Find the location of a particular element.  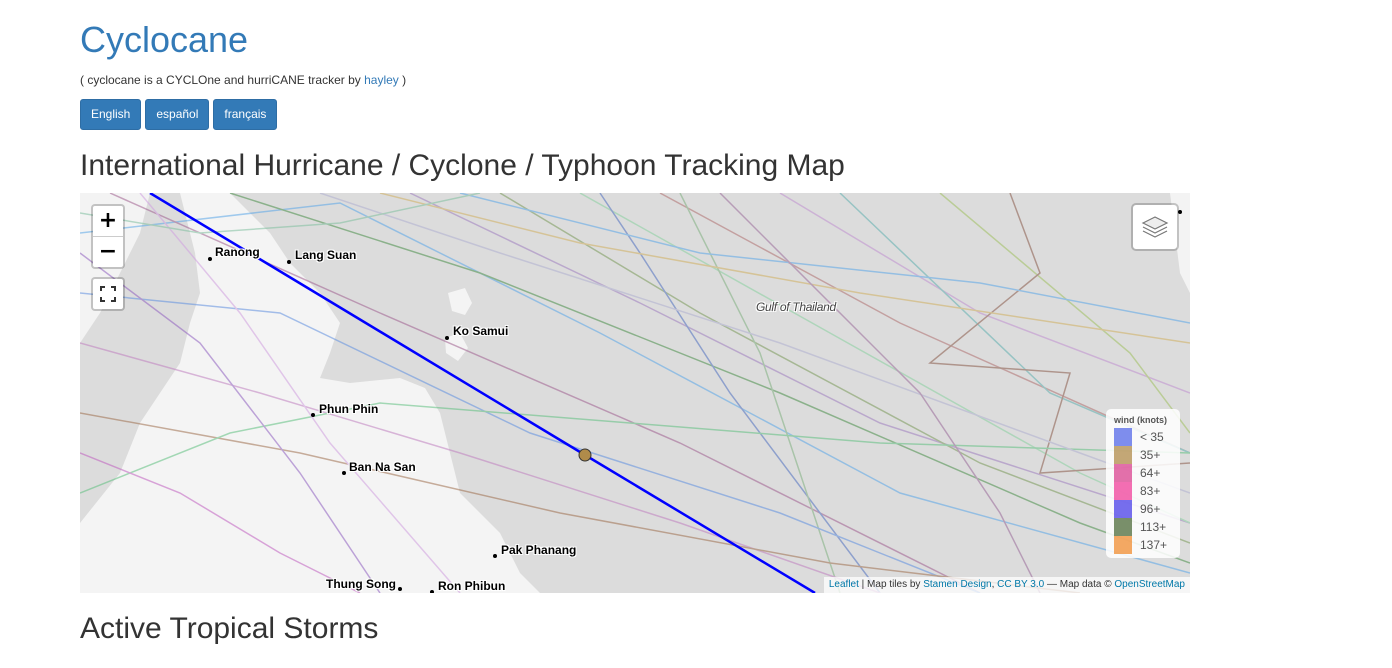

place-label: Ranong is located at coordinates (237, 252).